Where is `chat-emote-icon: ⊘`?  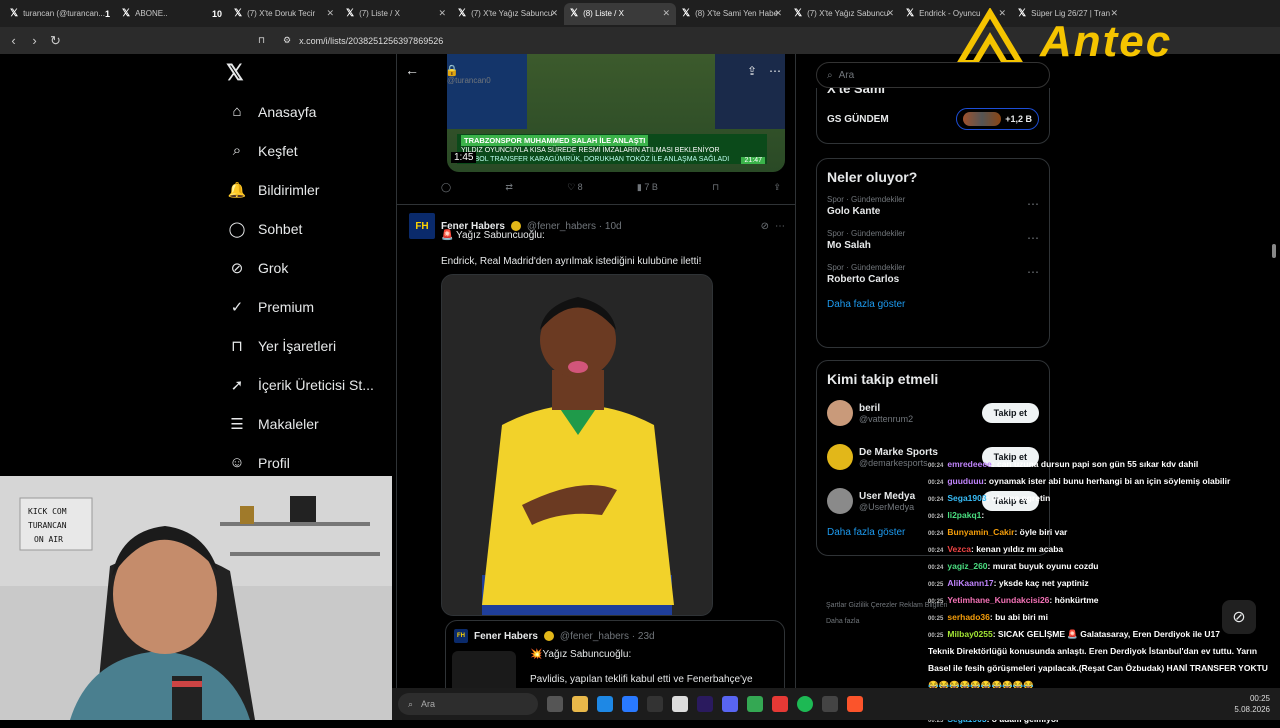
chat-emote-icon: ⊘ is located at coordinates (1239, 617).